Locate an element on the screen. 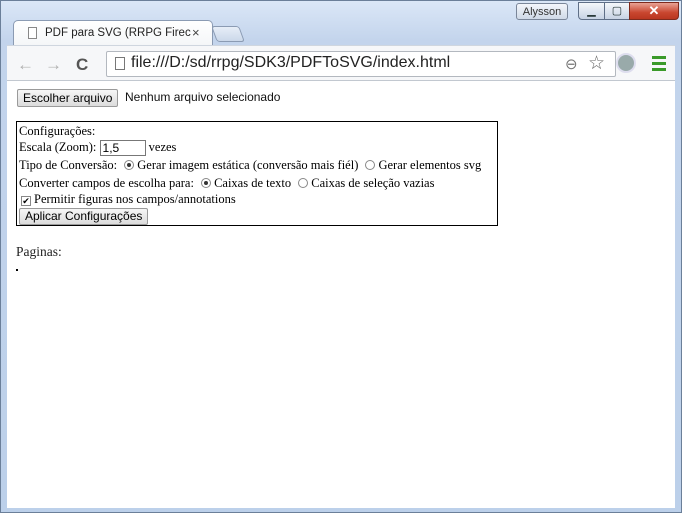 This screenshot has width=682, height=513. allow-figures-checkbox: ✔ is located at coordinates (26, 201).